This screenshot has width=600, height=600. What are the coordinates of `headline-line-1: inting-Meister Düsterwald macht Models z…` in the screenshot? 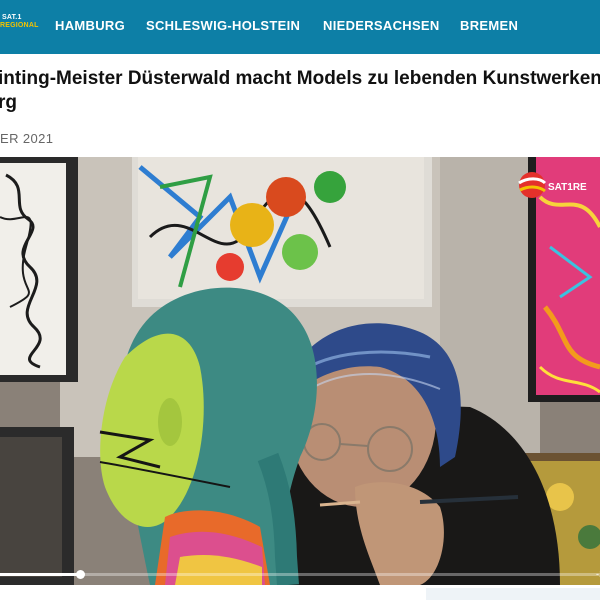 It's located at (300, 78).